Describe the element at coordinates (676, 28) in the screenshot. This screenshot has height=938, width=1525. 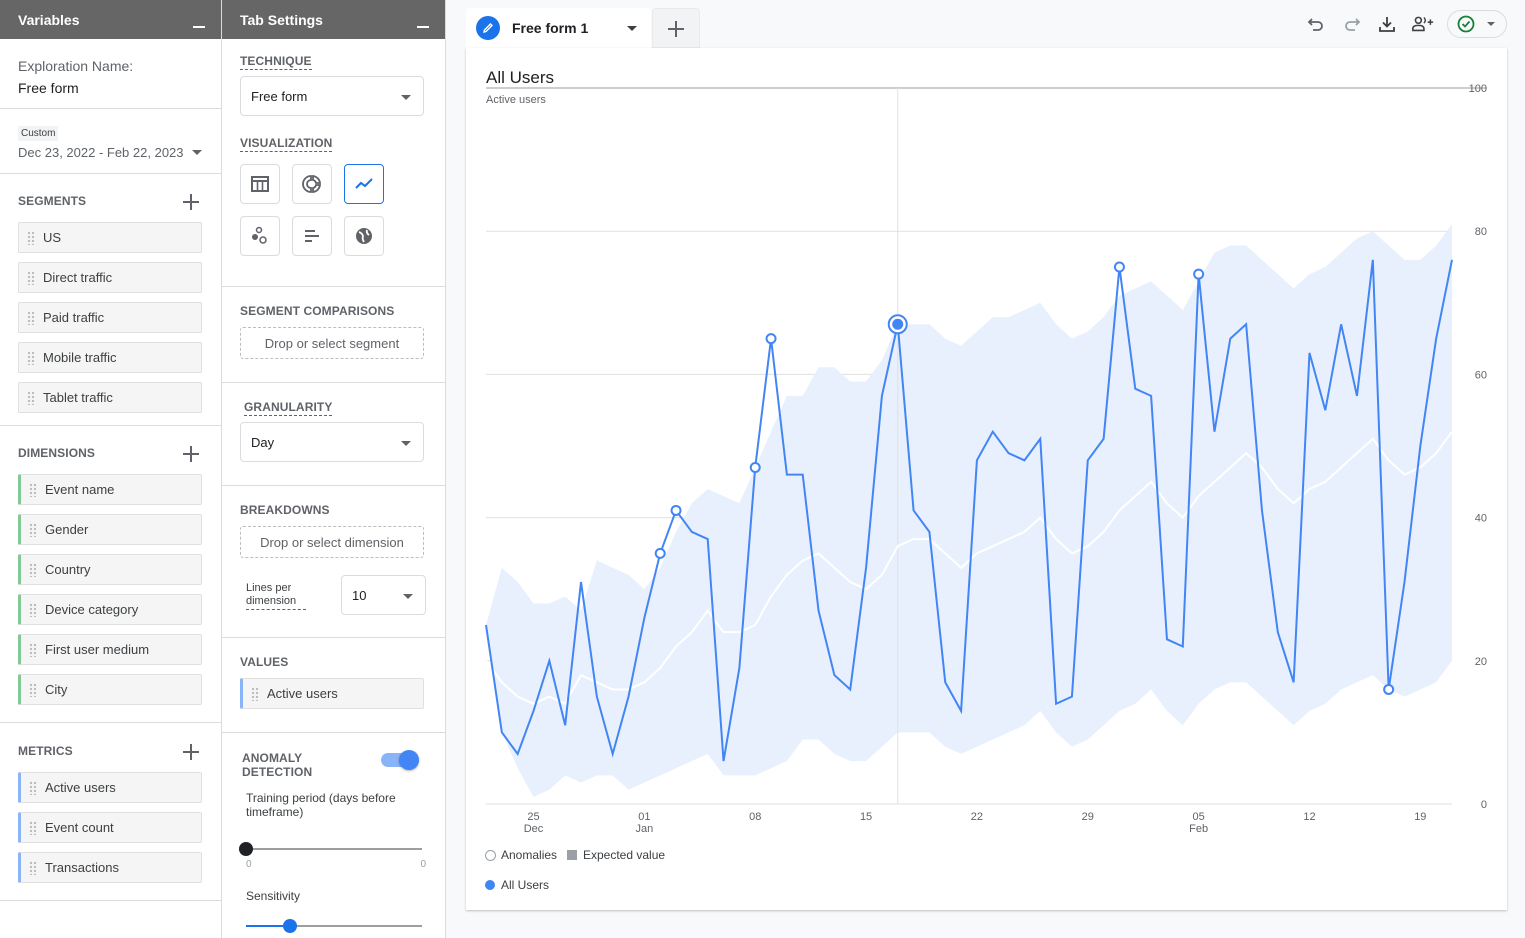
I see `add-tab-button` at that location.